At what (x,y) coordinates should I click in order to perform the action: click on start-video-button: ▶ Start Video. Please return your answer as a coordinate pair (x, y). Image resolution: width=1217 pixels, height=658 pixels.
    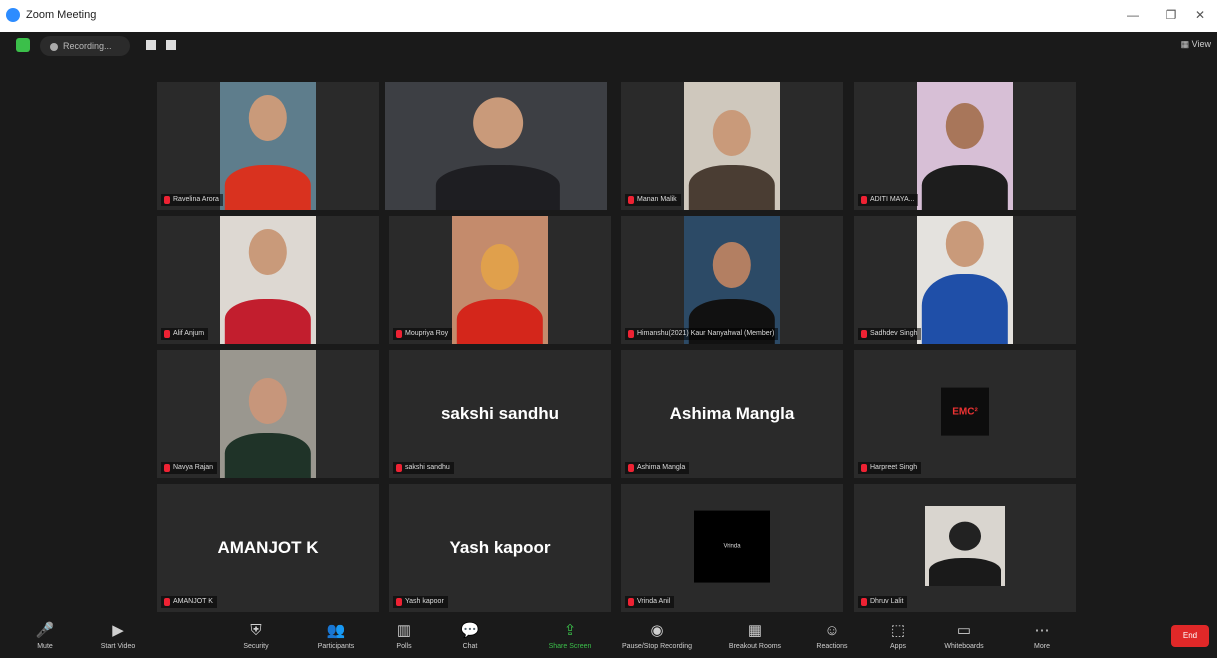
    Looking at the image, I should click on (118, 635).